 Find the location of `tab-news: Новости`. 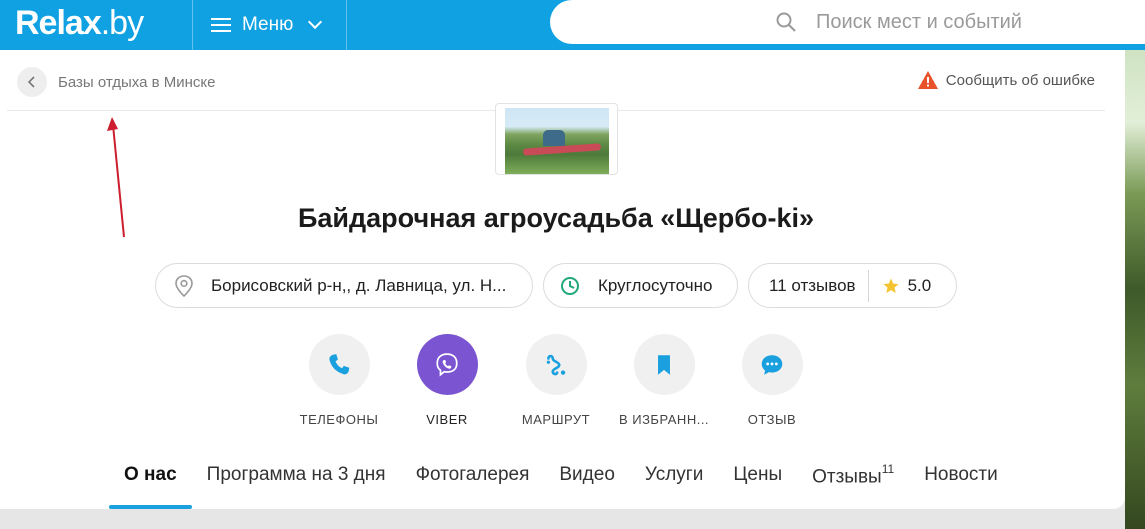

tab-news: Новости is located at coordinates (961, 479).